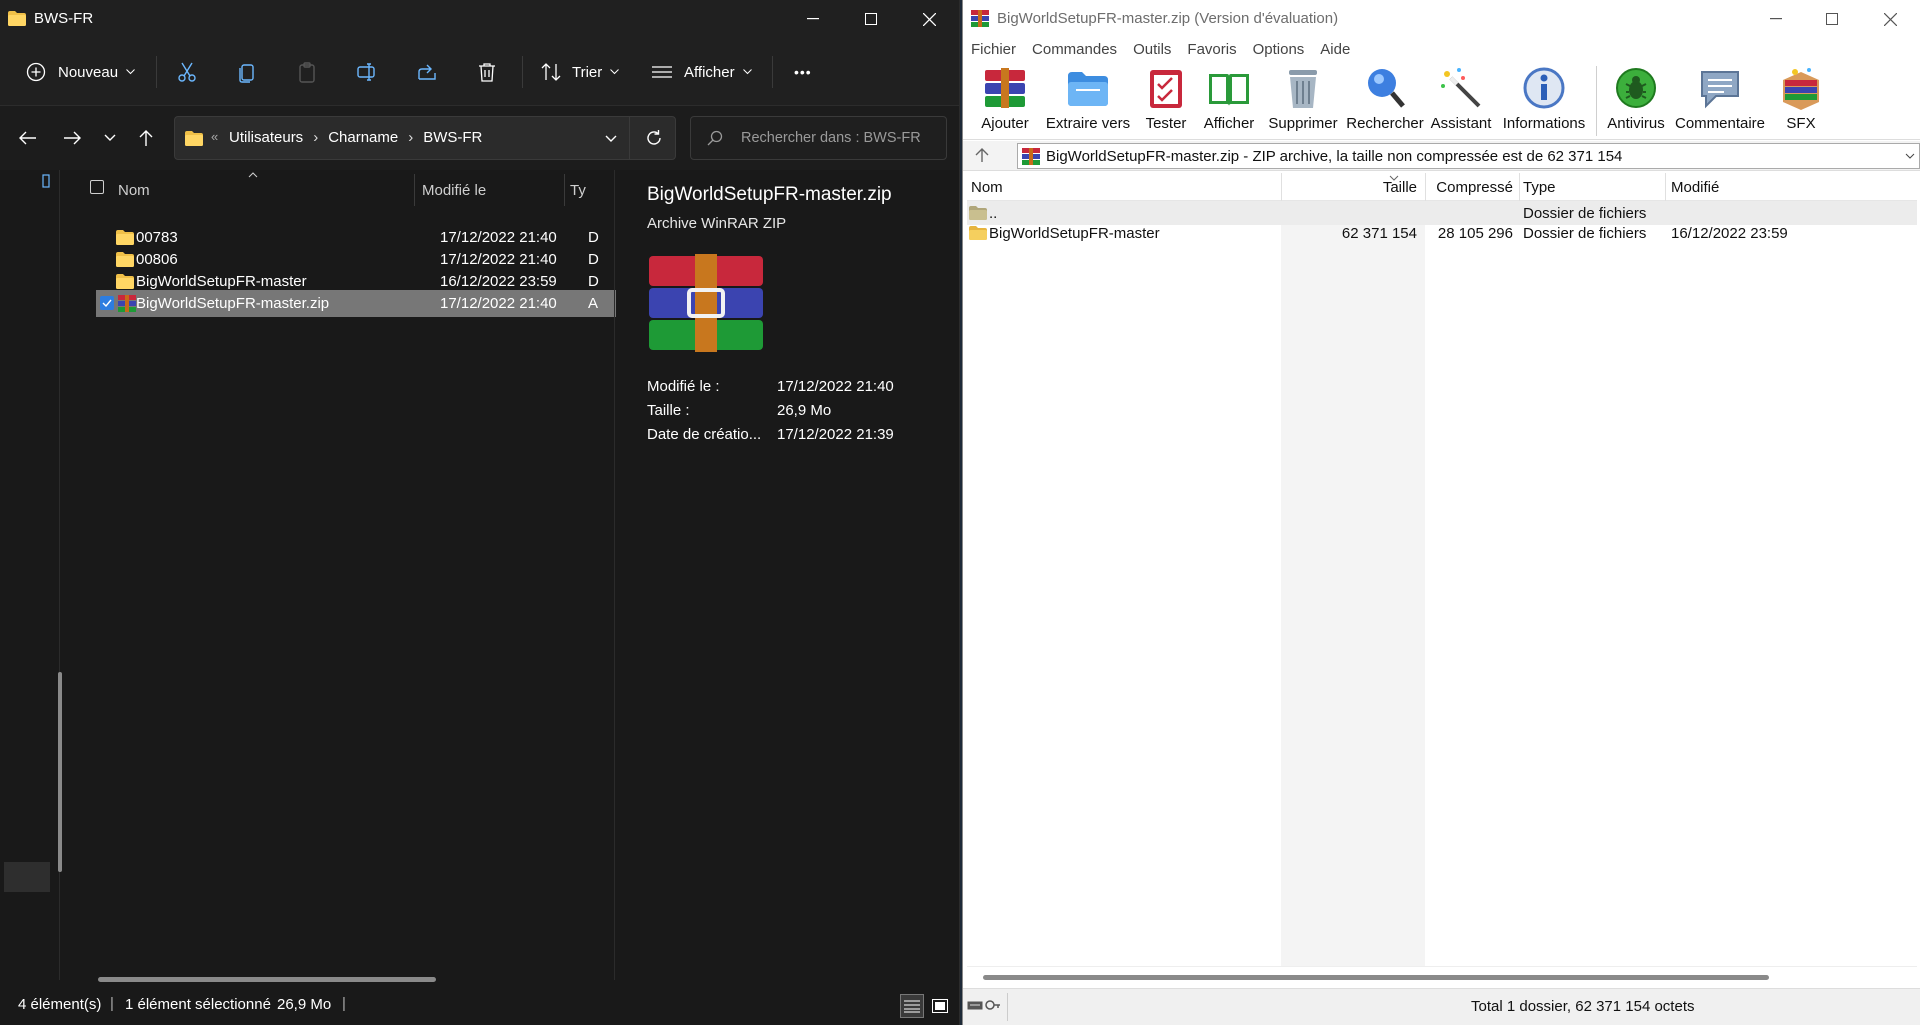  I want to click on find-button: Rechercher, so click(1385, 103).